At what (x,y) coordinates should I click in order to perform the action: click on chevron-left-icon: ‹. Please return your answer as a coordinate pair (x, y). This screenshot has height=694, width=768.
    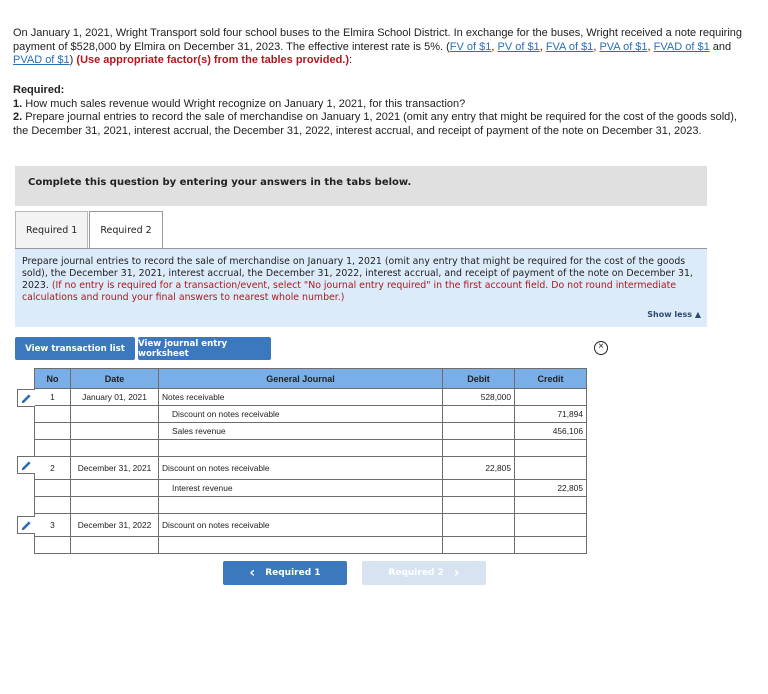
    Looking at the image, I should click on (252, 573).